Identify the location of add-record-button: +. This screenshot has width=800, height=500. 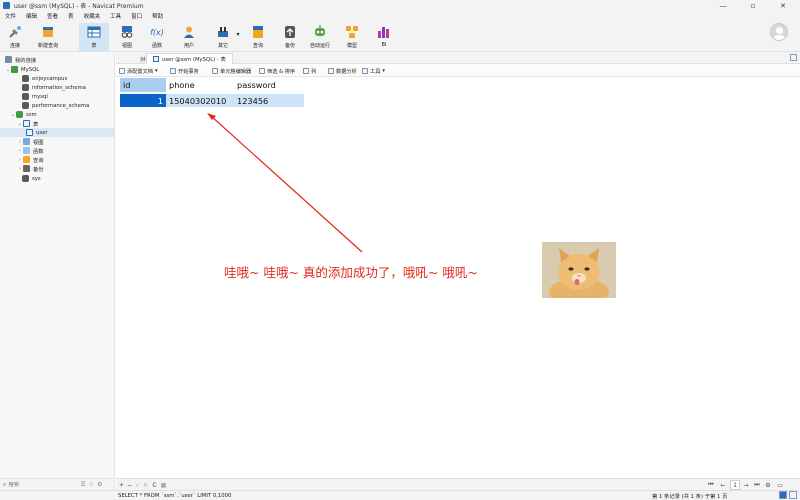
(121, 485).